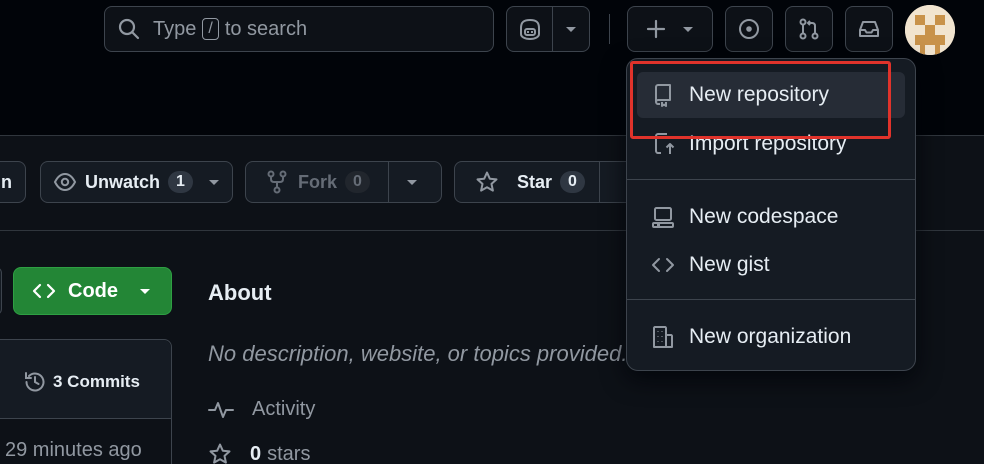 Image resolution: width=984 pixels, height=464 pixels. I want to click on code-button-label: Code, so click(93, 290).